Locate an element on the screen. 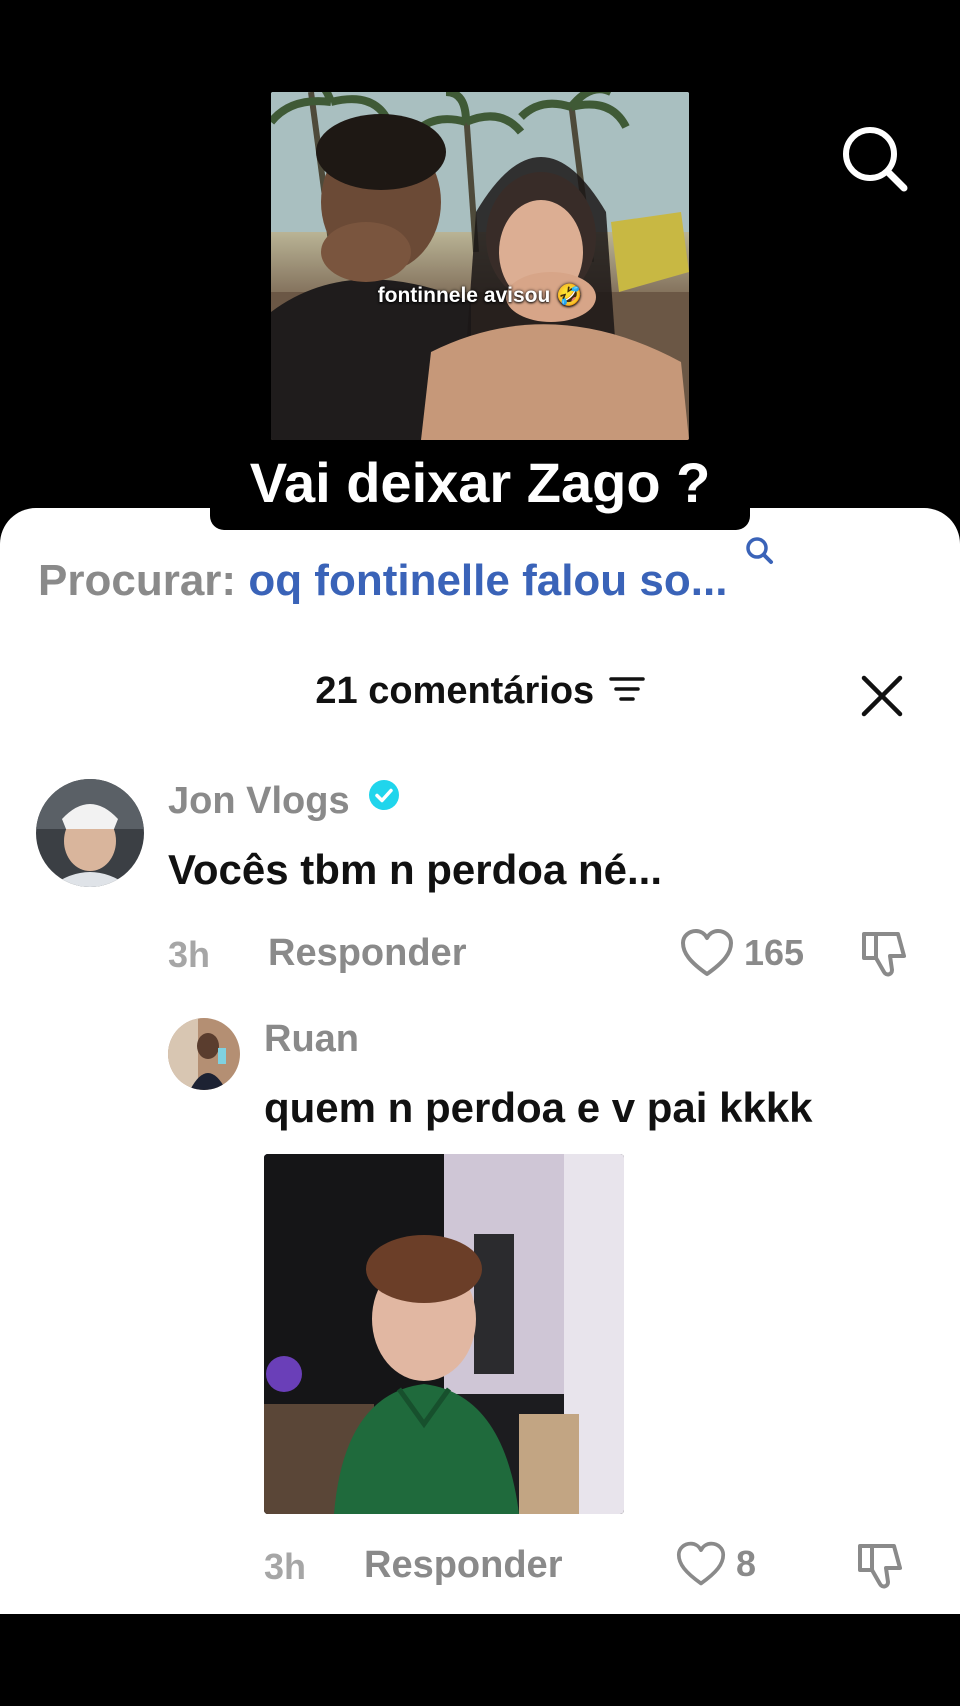 Image resolution: width=960 pixels, height=1706 pixels. video-title: Vai deixar Zago ? is located at coordinates (480, 489).